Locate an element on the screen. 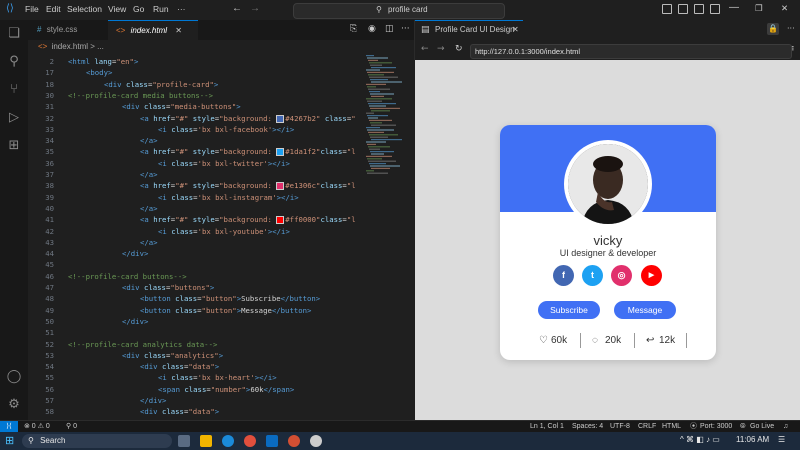 The image size is (800, 450). toggle-sidebar-icon is located at coordinates (667, 9).